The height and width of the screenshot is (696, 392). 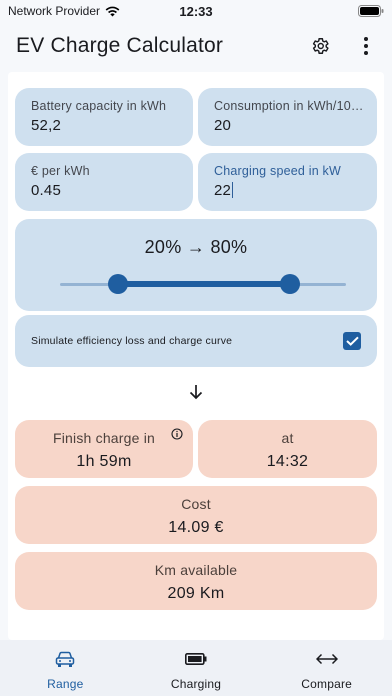 What do you see at coordinates (196, 527) in the screenshot?
I see `cost-value: 14.09 €` at bounding box center [196, 527].